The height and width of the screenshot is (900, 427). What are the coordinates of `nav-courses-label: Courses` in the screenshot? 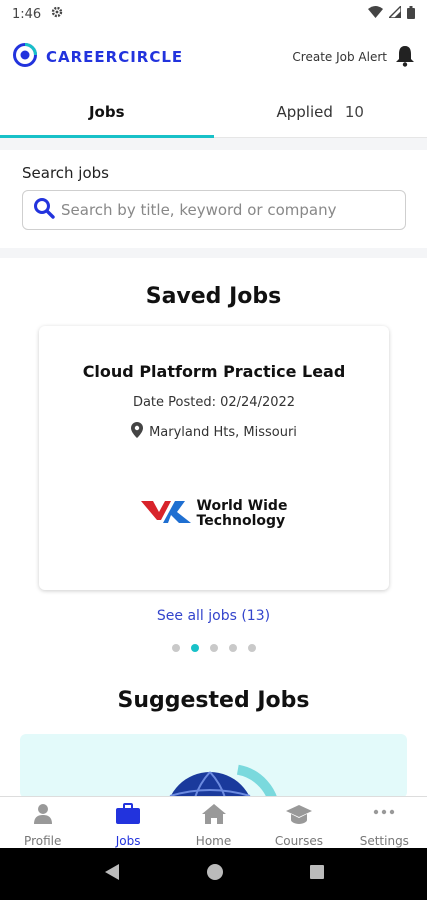 It's located at (298, 841).